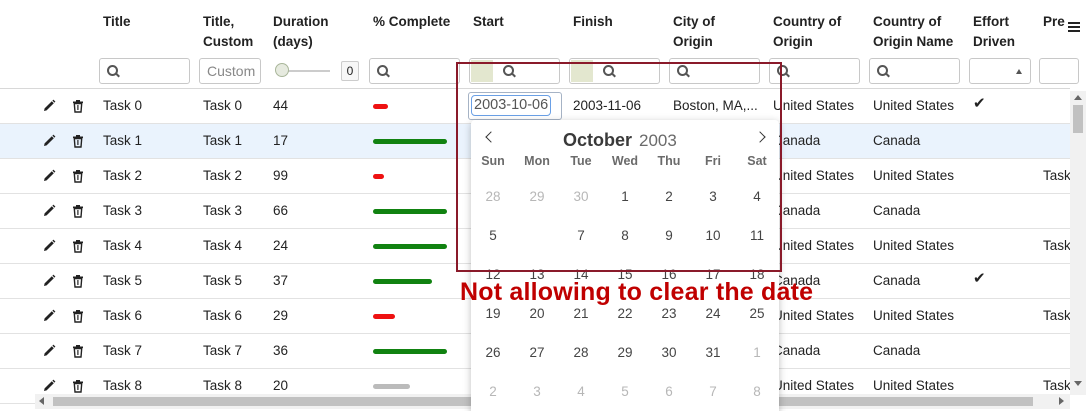  Describe the element at coordinates (1061, 401) in the screenshot. I see `scroll-right-arrow-icon` at that location.